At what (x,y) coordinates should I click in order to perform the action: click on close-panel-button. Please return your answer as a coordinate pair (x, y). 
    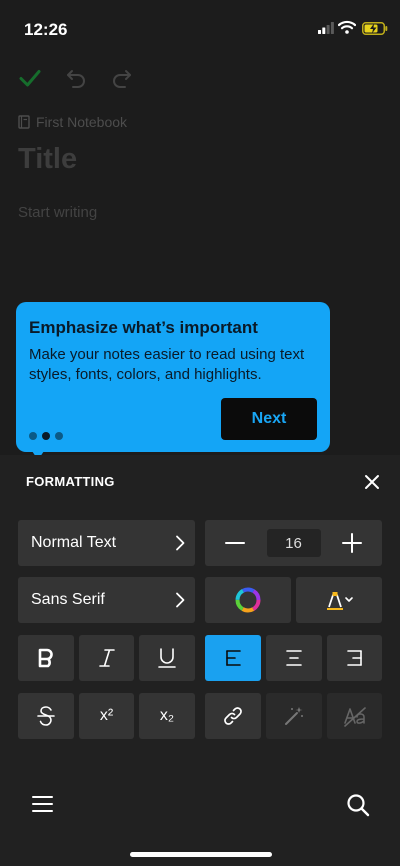
    Looking at the image, I should click on (372, 482).